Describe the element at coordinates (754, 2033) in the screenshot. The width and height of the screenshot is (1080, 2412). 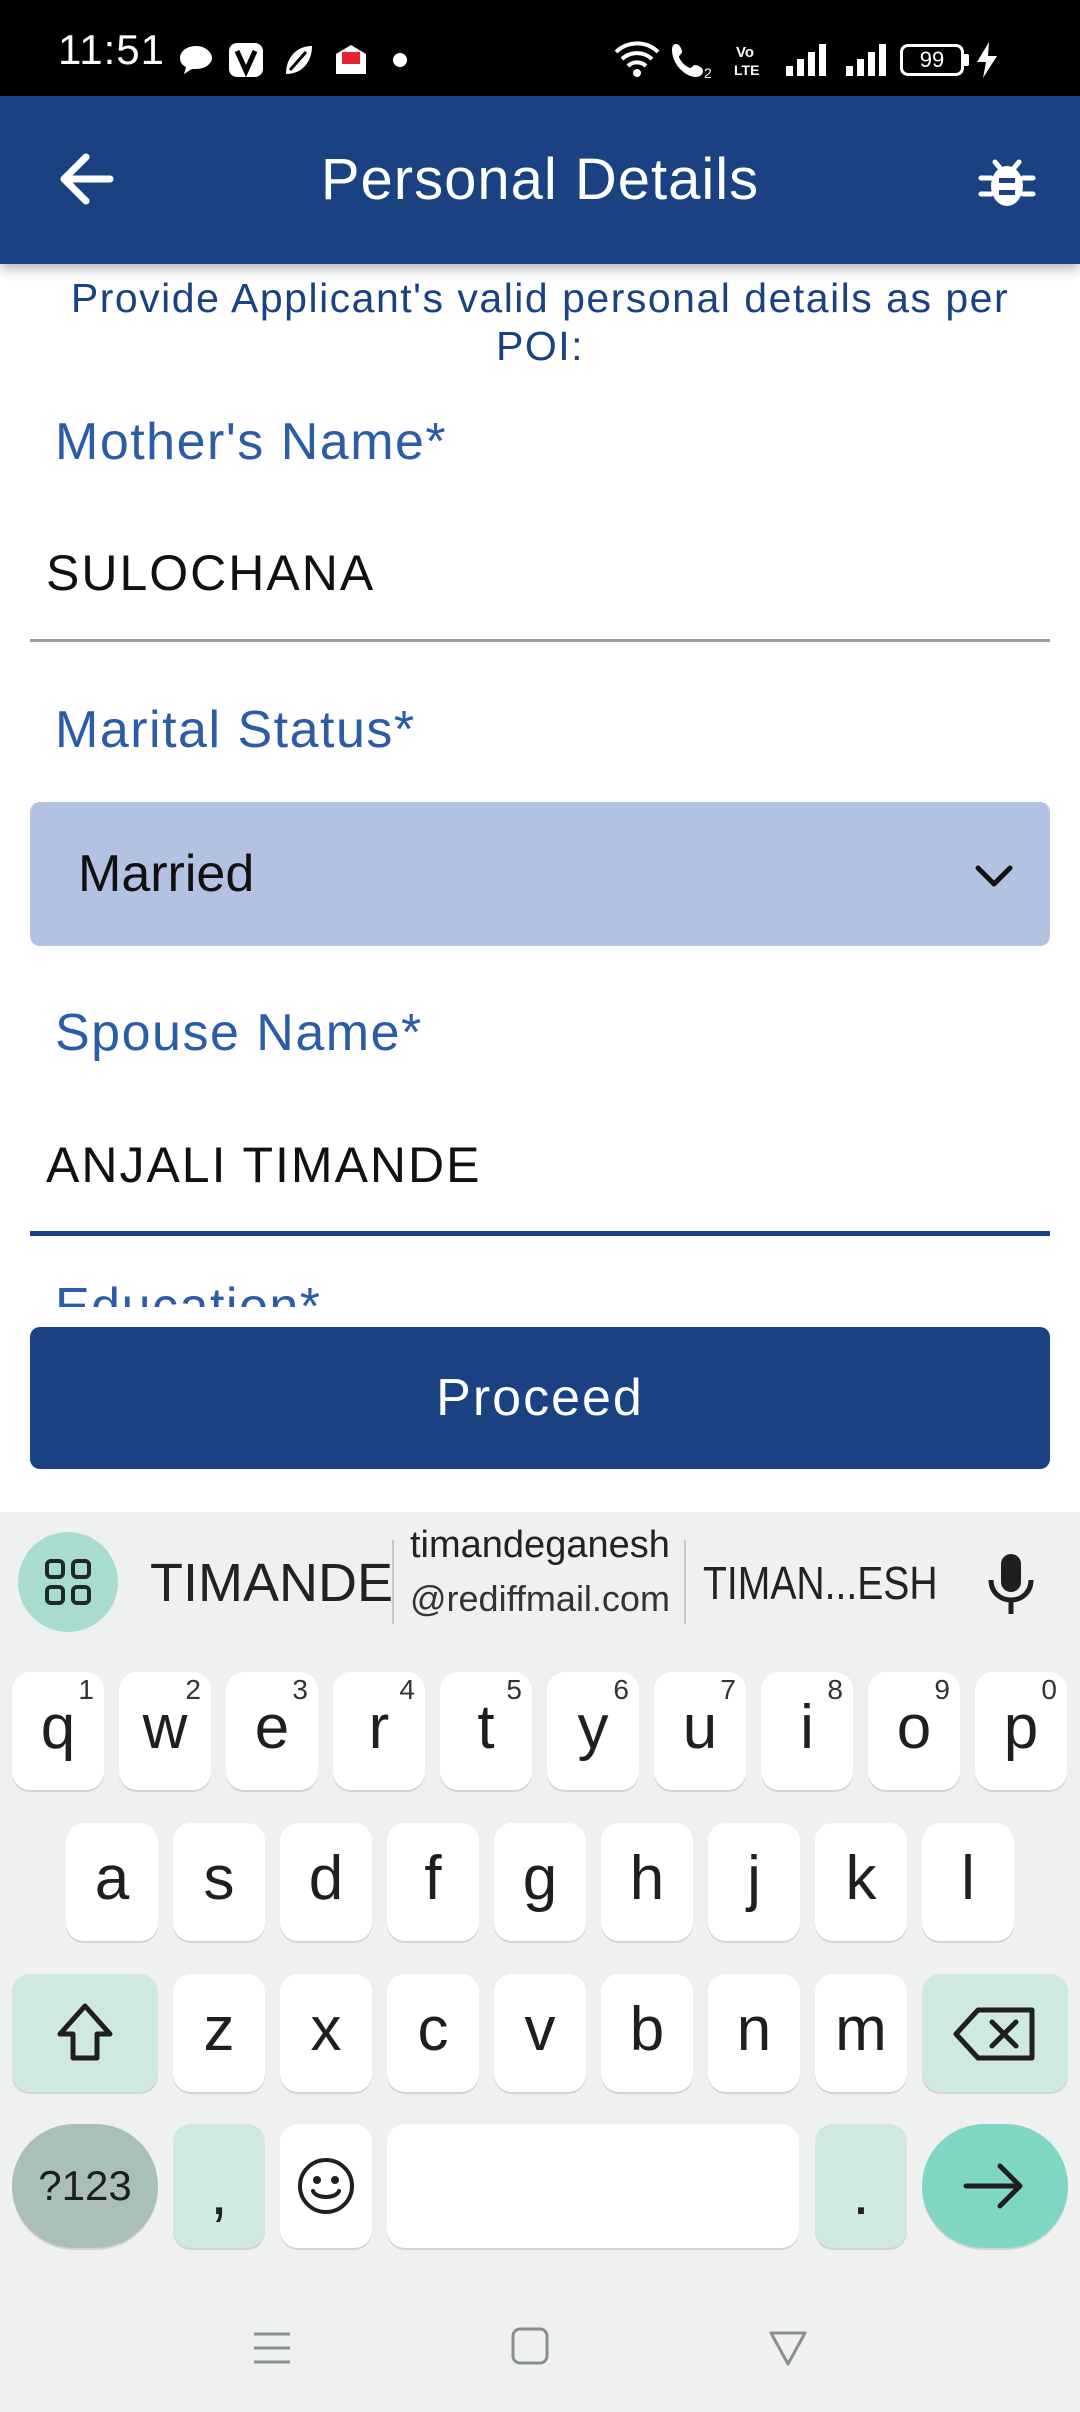
I see `key-n: n` at that location.